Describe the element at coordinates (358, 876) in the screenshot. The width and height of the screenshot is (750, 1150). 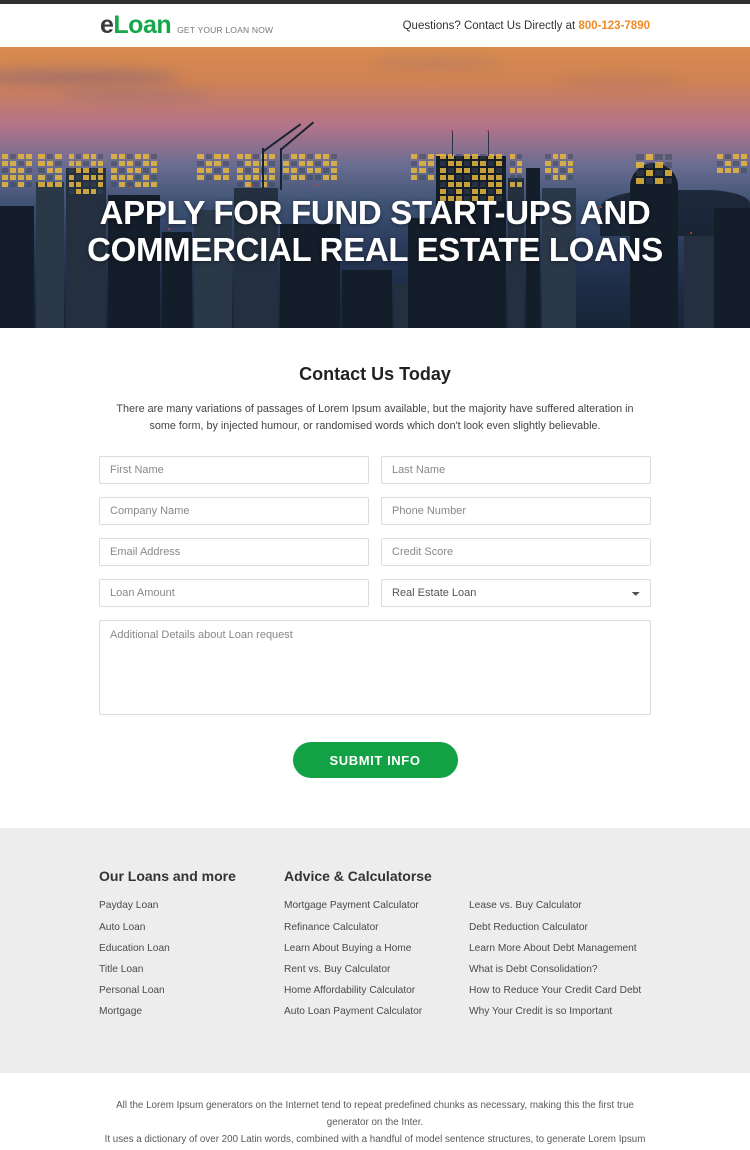
I see `footer-column-heading: Advice & Calculatorse` at that location.